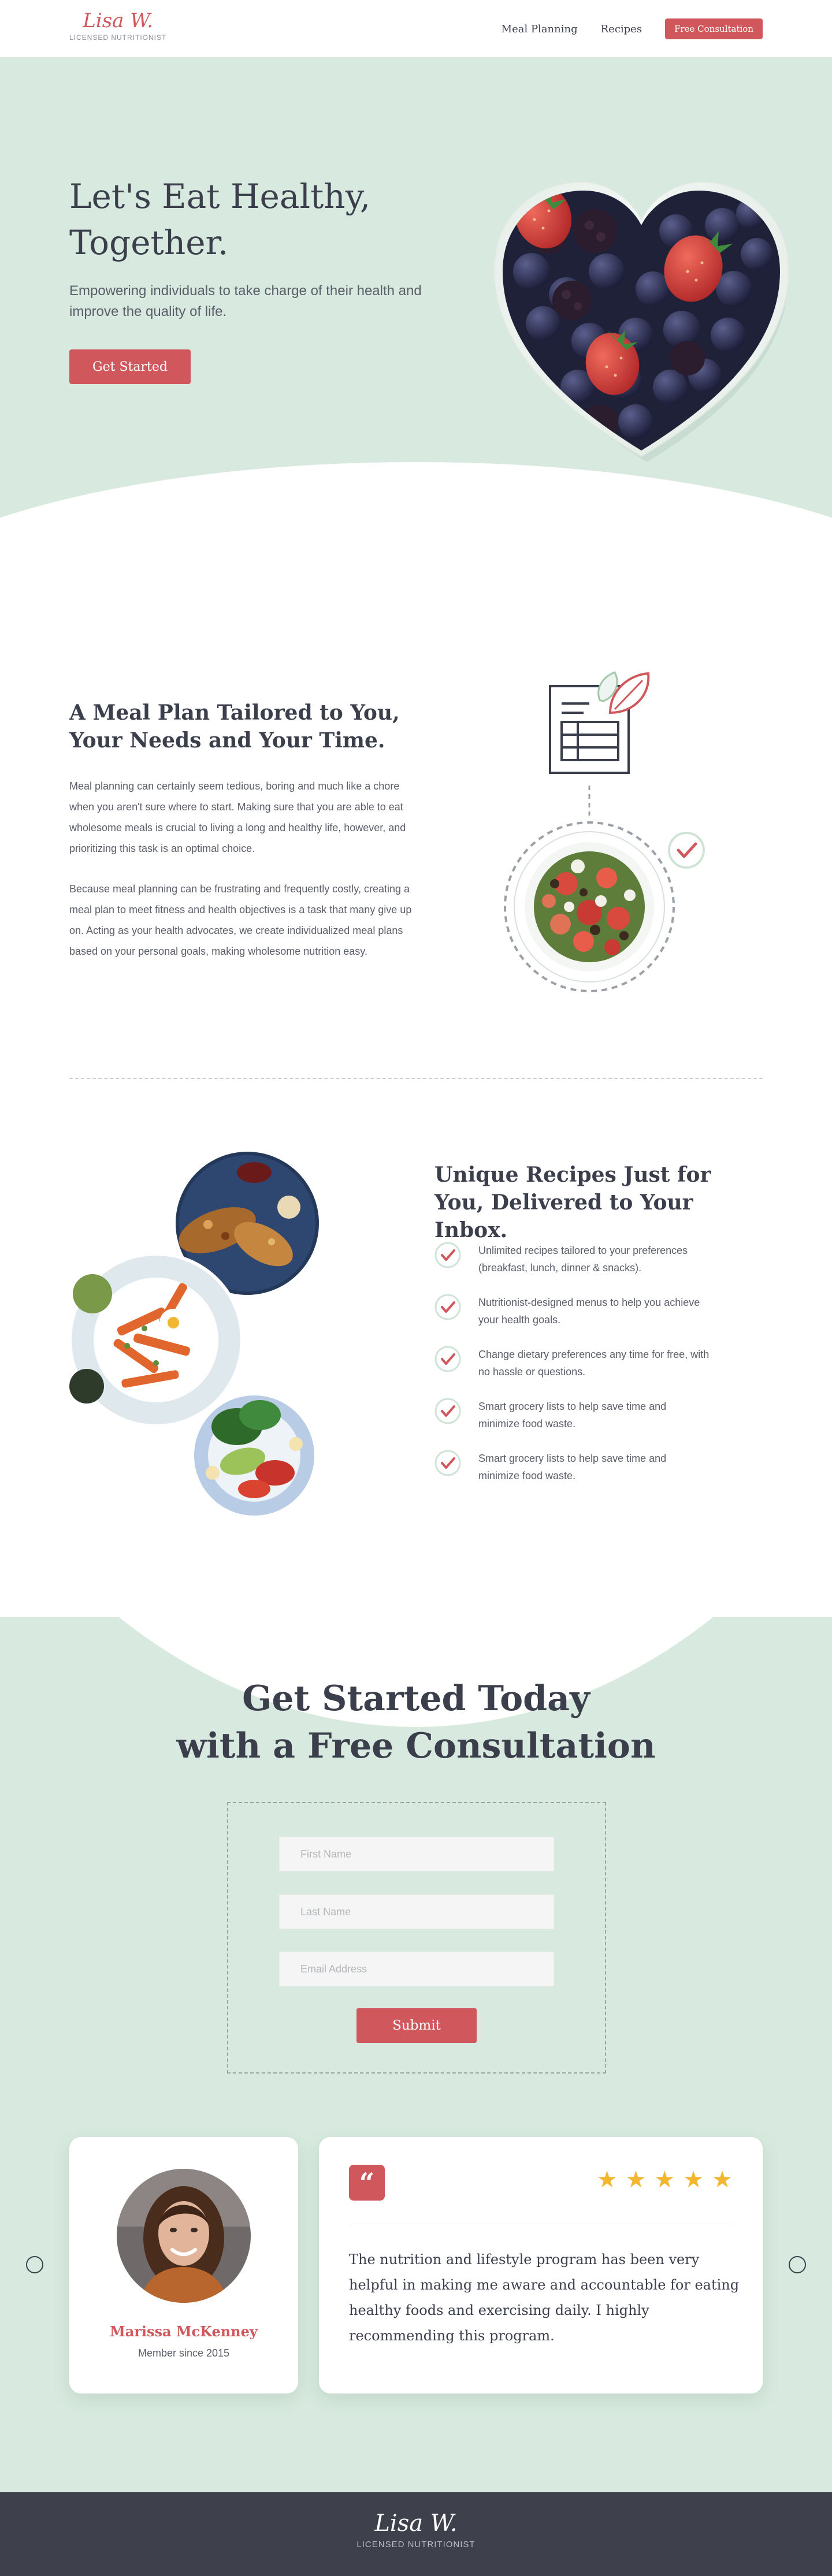 The image size is (832, 2576). What do you see at coordinates (184, 2236) in the screenshot?
I see `avatar` at bounding box center [184, 2236].